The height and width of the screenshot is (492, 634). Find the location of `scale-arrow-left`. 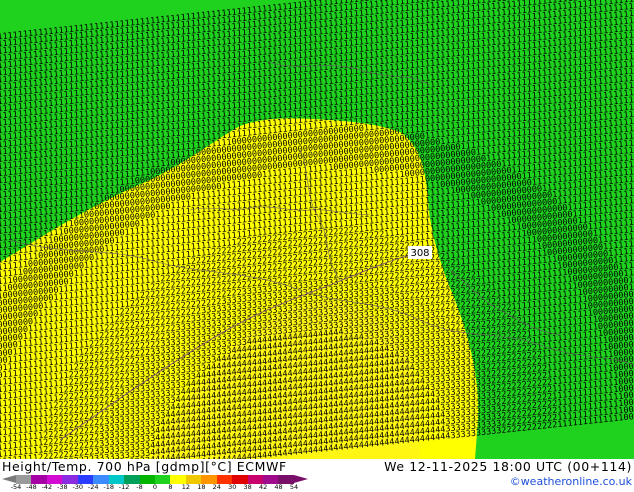

scale-arrow-left is located at coordinates (9, 479).